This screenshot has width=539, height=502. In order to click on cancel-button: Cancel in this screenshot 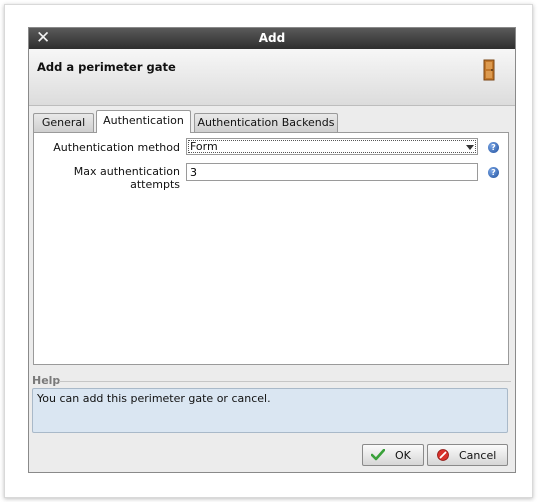, I will do `click(467, 455)`.